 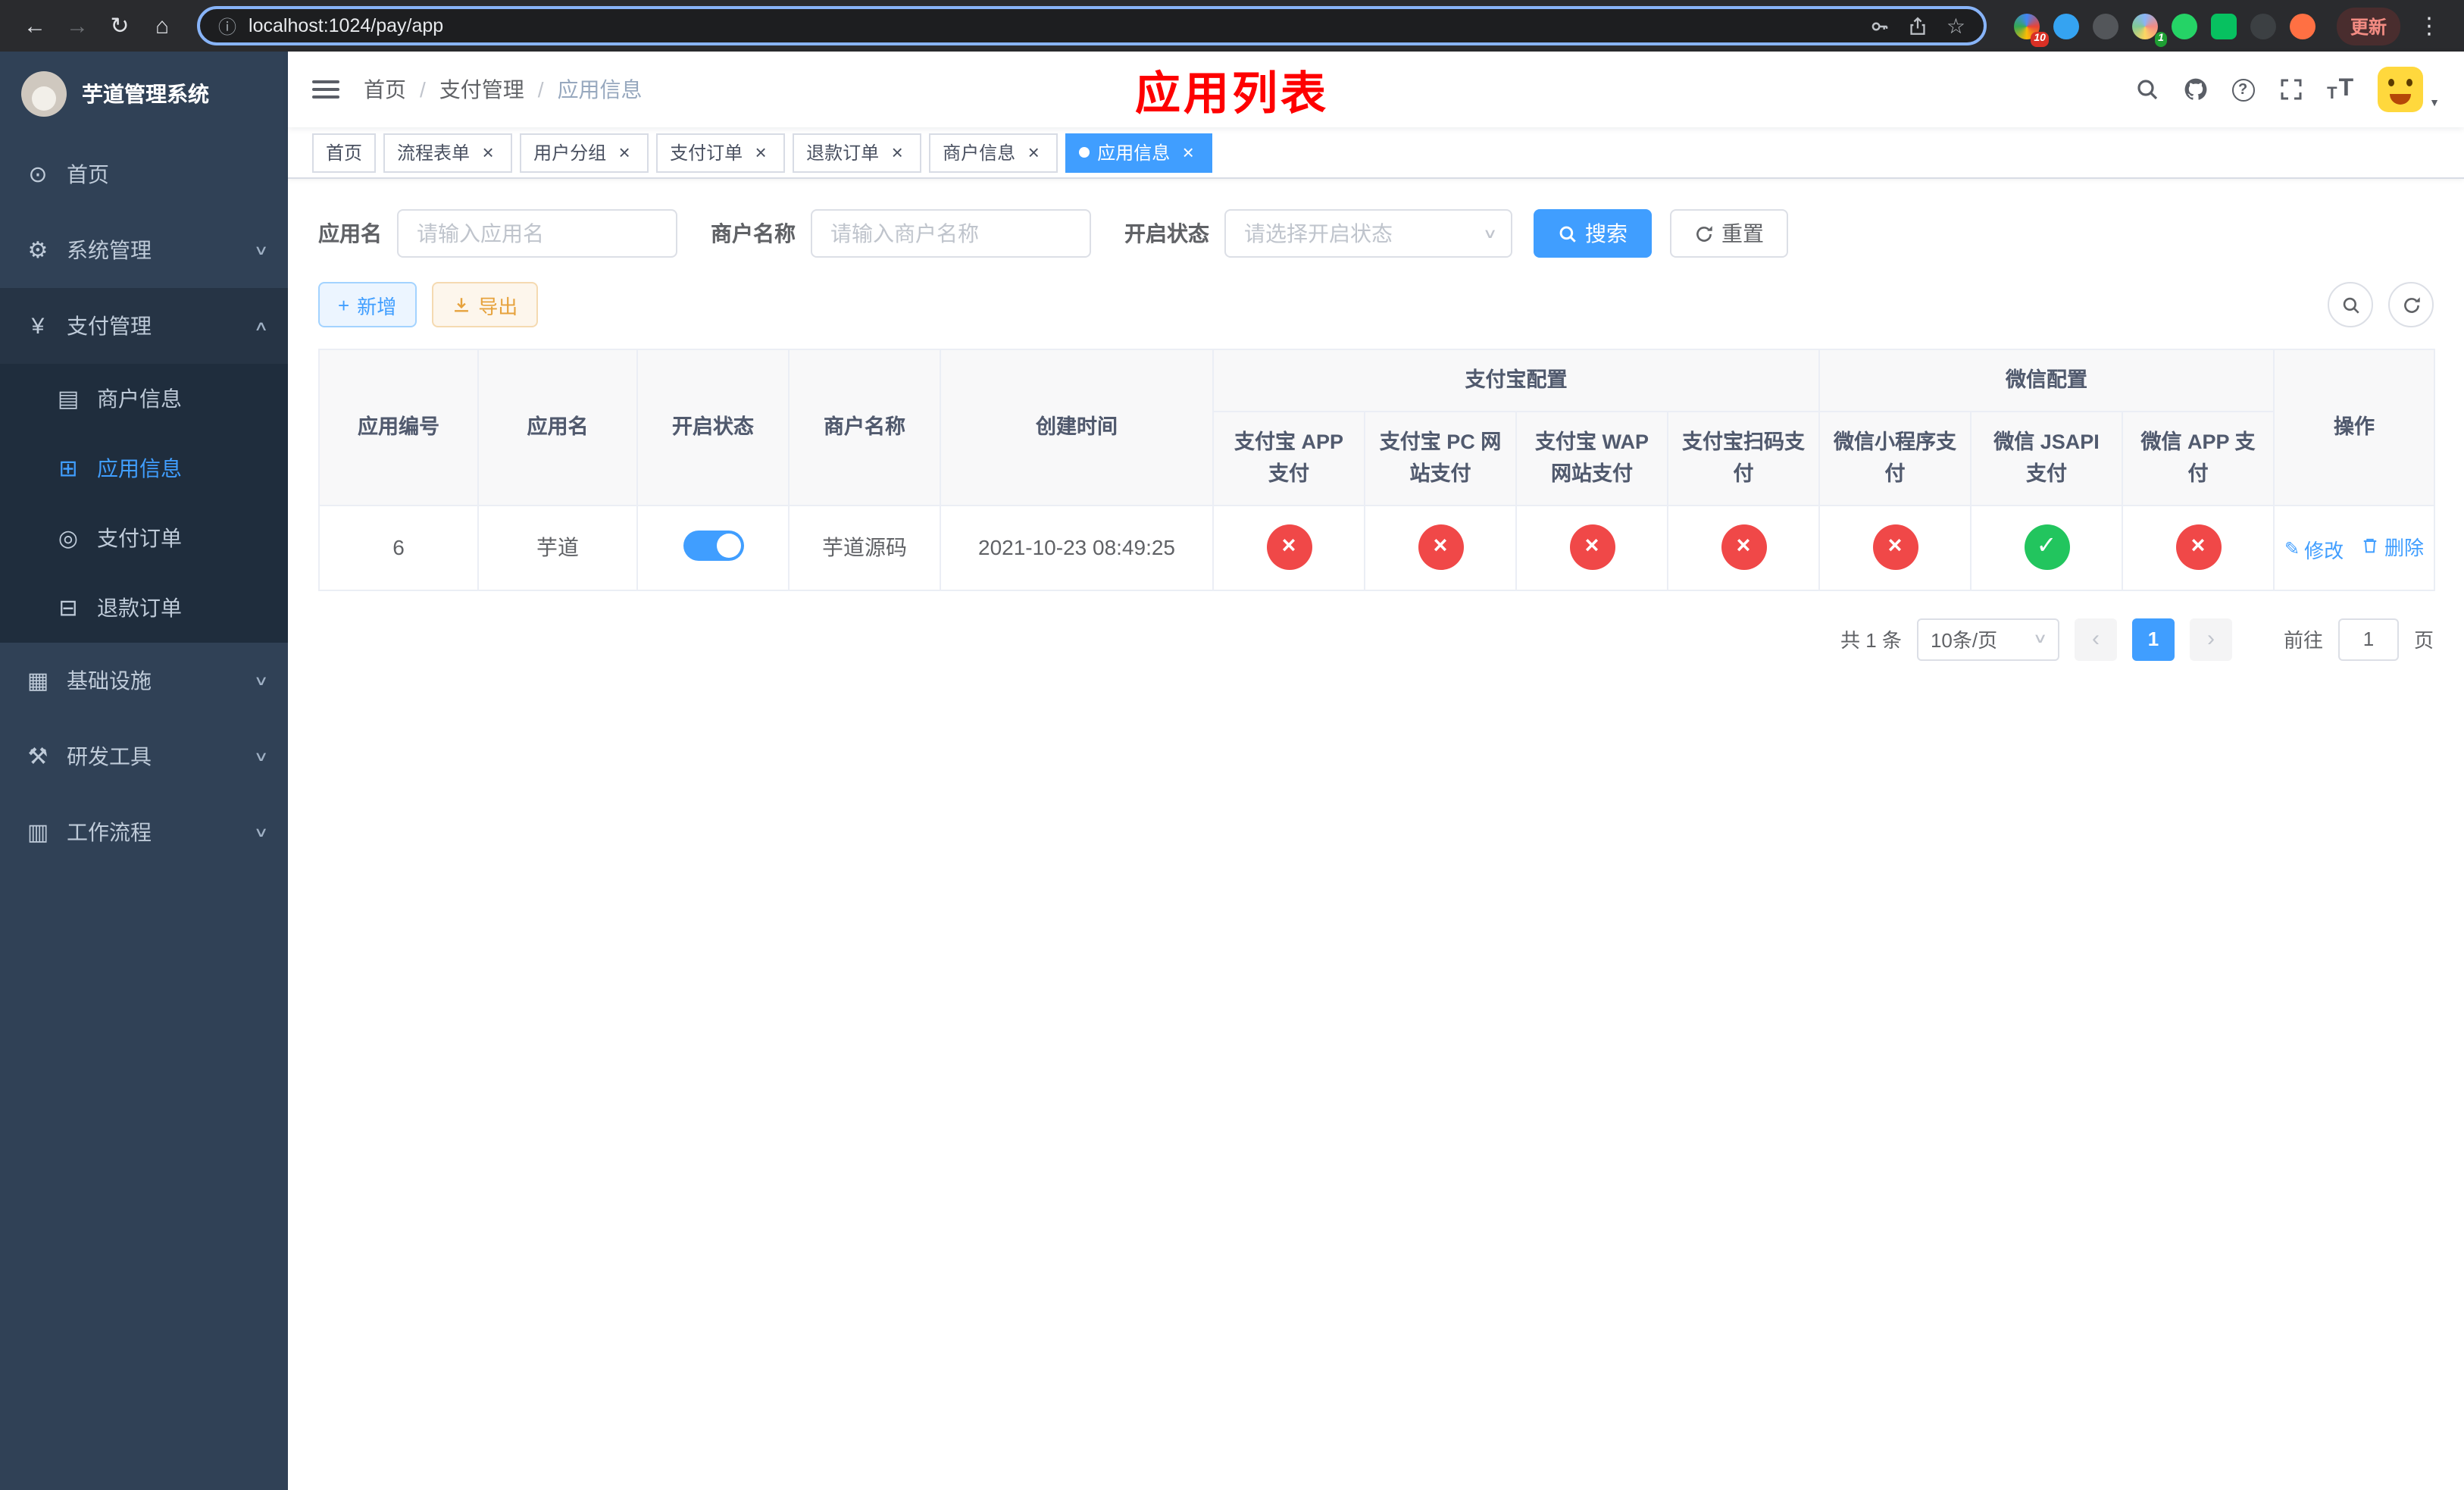 What do you see at coordinates (484, 304) in the screenshot?
I see `export-button: 导出` at bounding box center [484, 304].